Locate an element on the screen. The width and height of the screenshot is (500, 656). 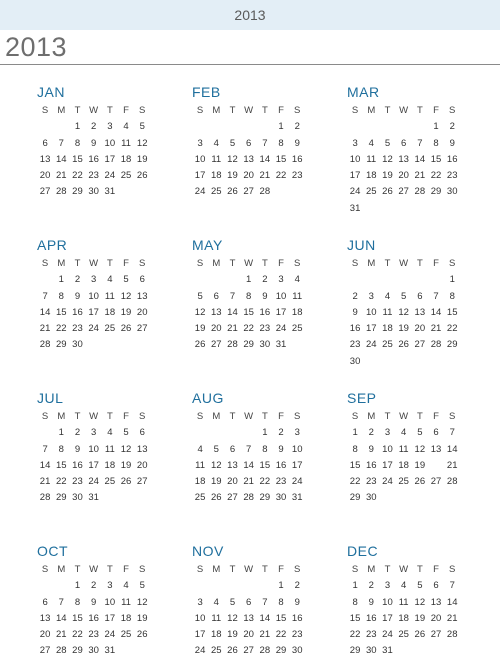
day-cell: 17 is located at coordinates (200, 635).